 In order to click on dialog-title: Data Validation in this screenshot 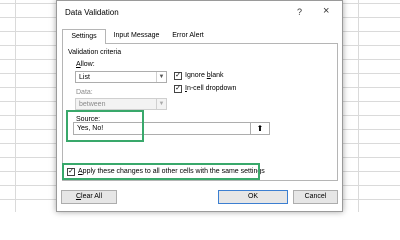, I will do `click(92, 12)`.